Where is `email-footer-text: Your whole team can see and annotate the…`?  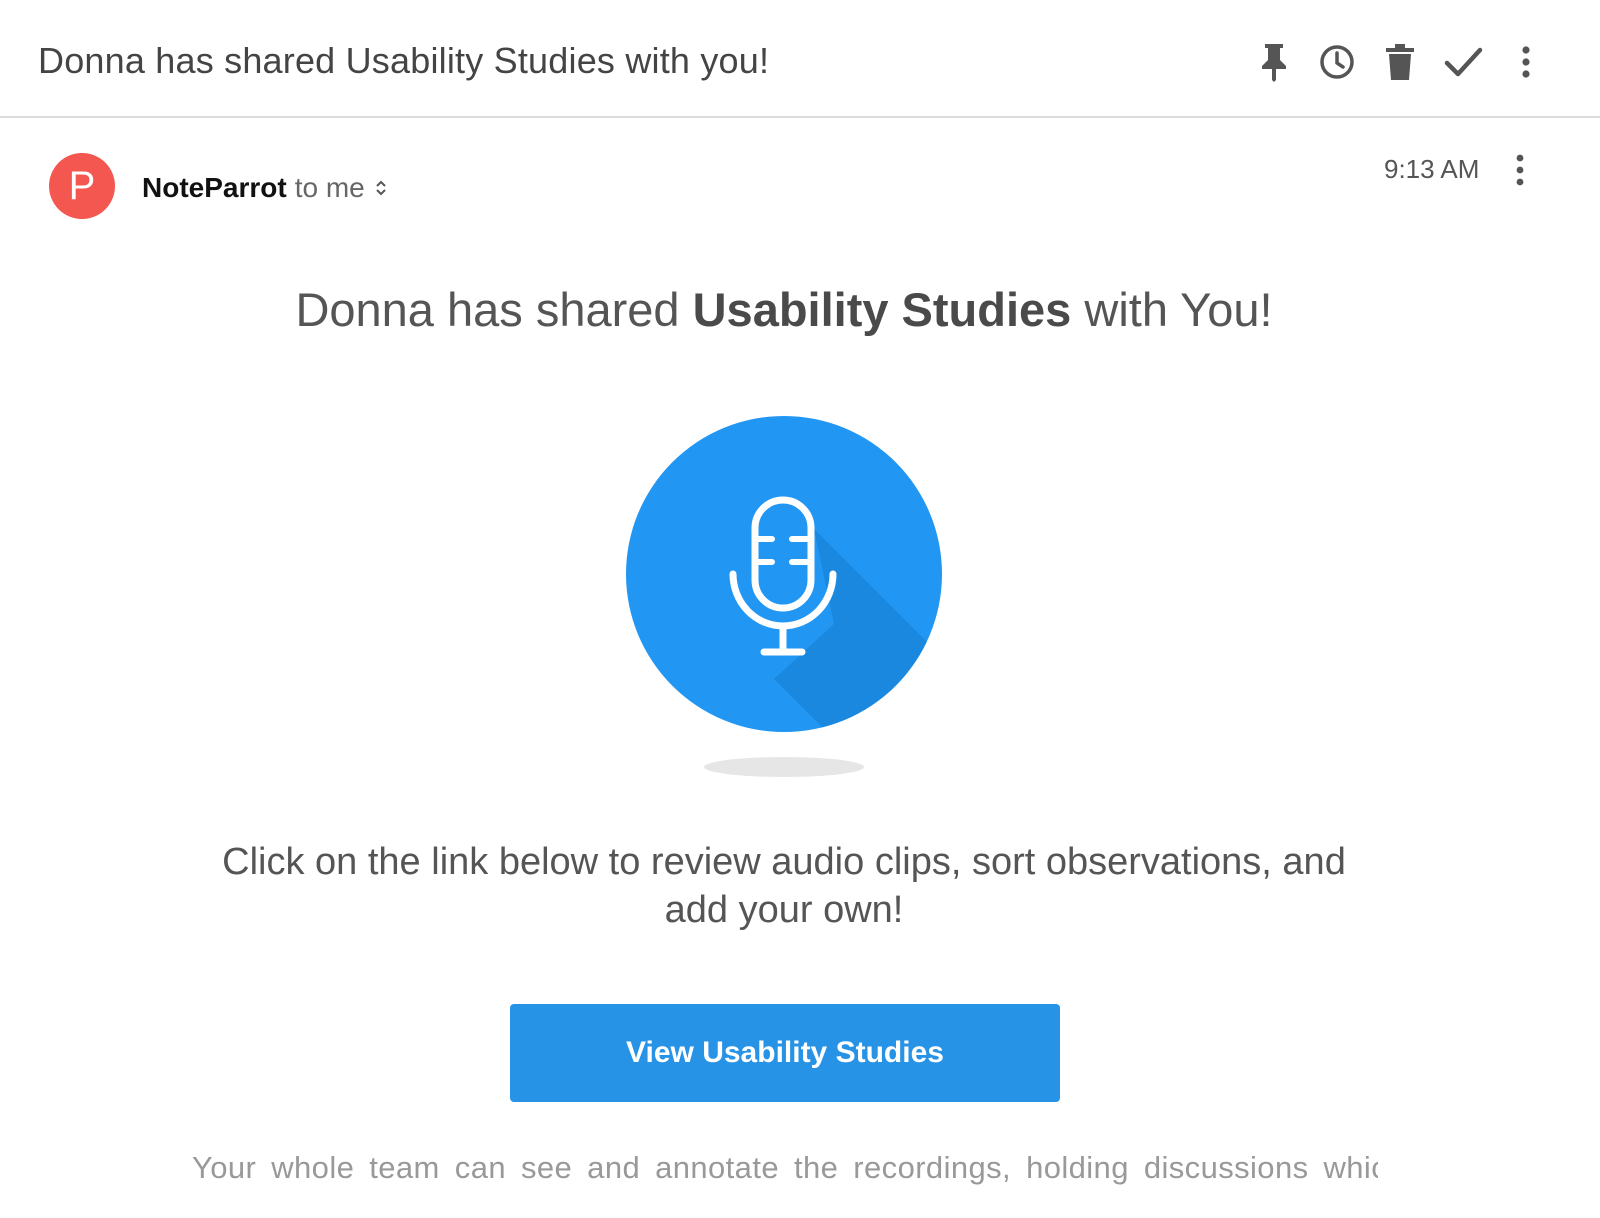
email-footer-text: Your whole team can see and annotate the… is located at coordinates (785, 1167).